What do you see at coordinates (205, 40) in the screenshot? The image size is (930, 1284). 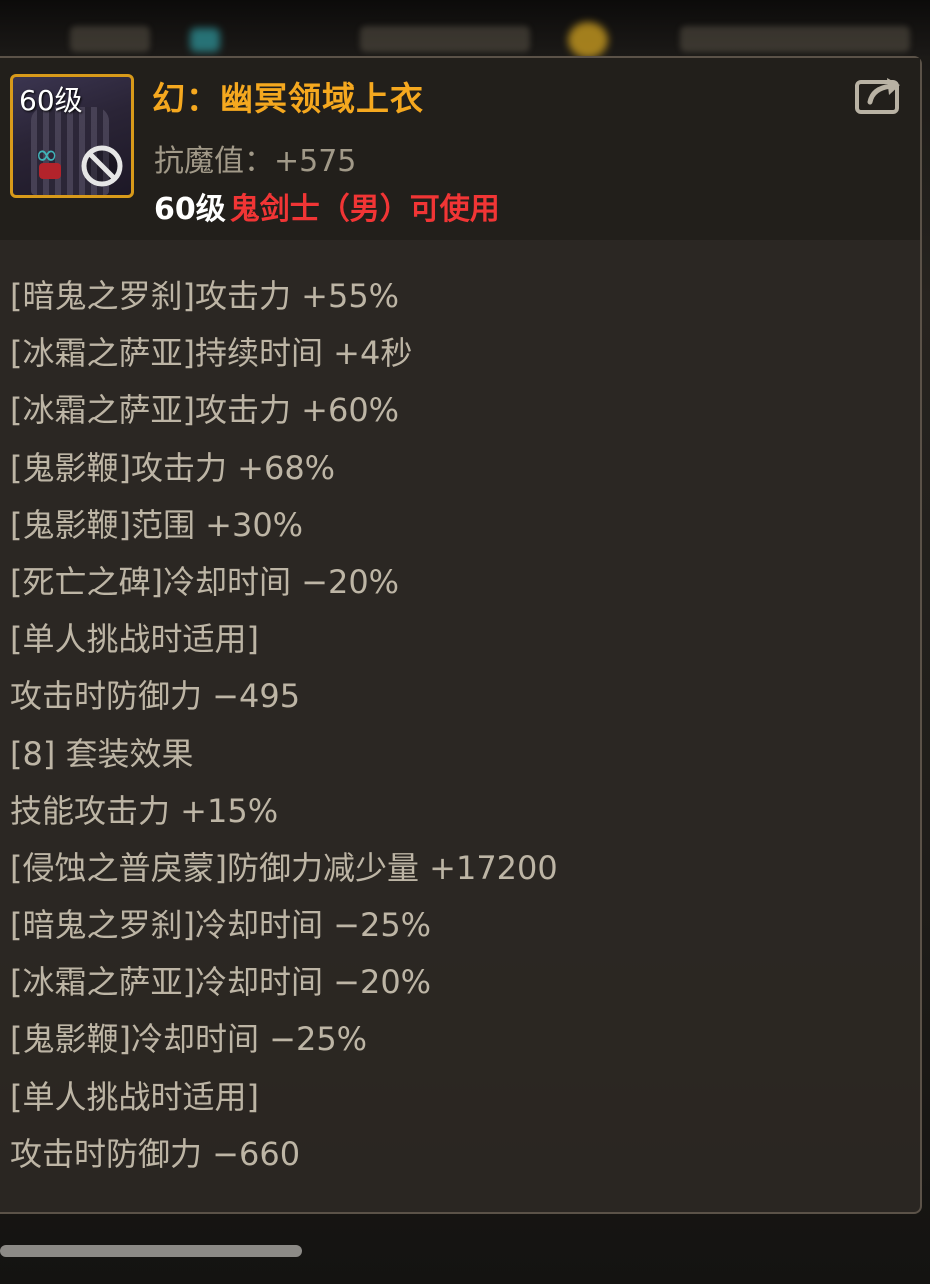 I see `blurred-gem-icon` at bounding box center [205, 40].